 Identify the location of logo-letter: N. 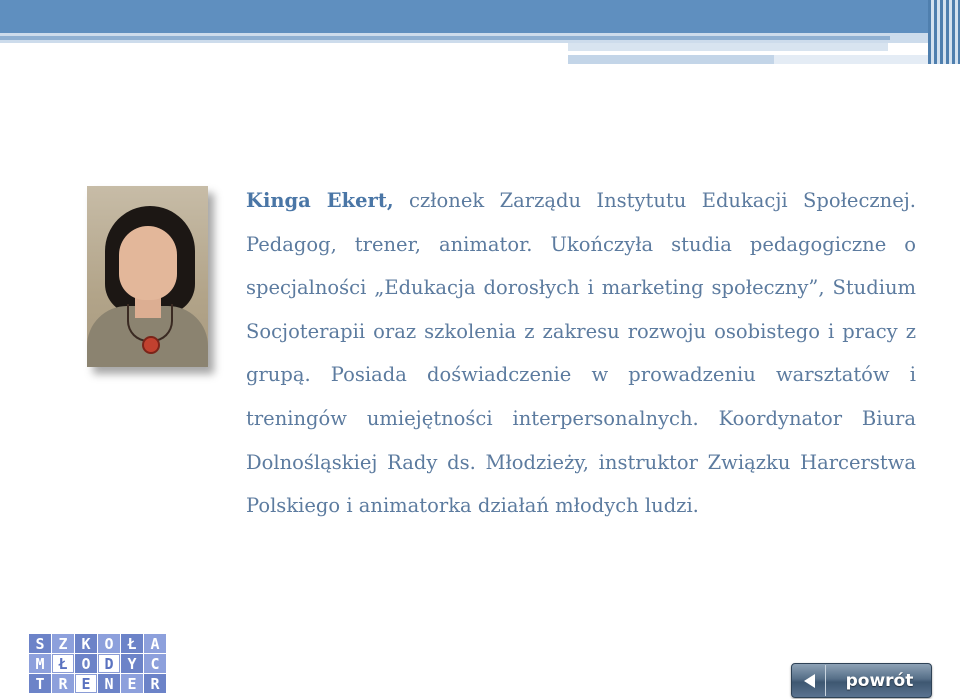
(109, 683).